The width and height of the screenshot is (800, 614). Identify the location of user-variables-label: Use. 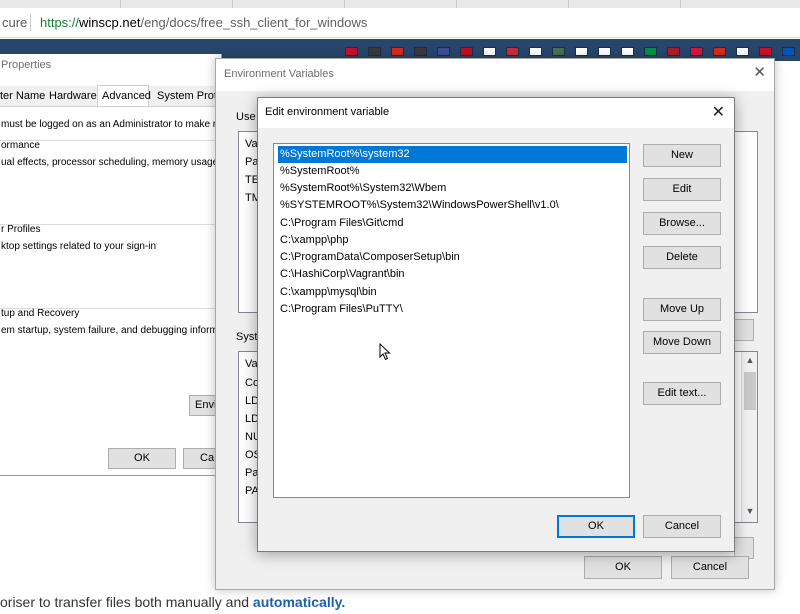
(246, 117).